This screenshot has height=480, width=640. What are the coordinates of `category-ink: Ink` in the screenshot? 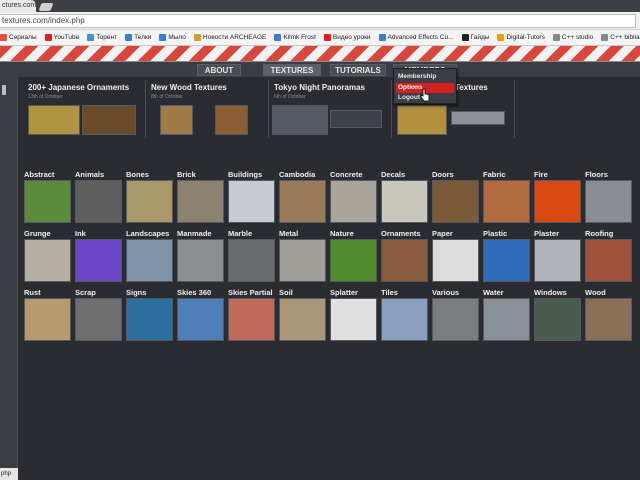 It's located at (99, 256).